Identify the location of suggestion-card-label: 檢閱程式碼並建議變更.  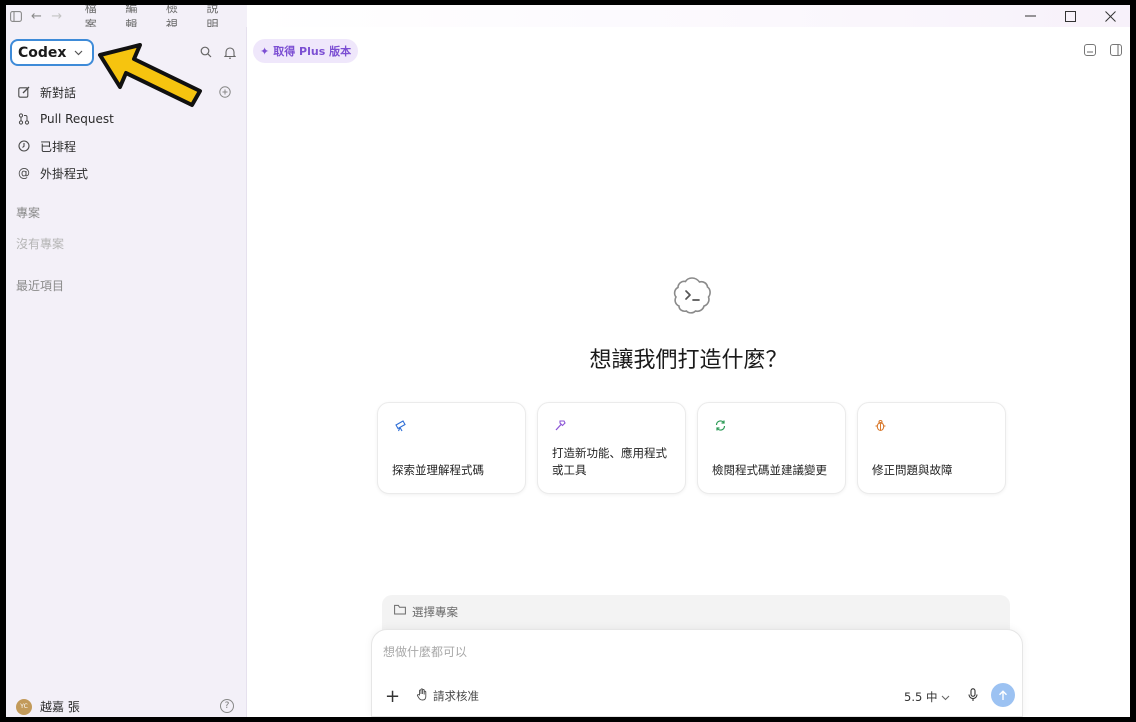
(769, 470).